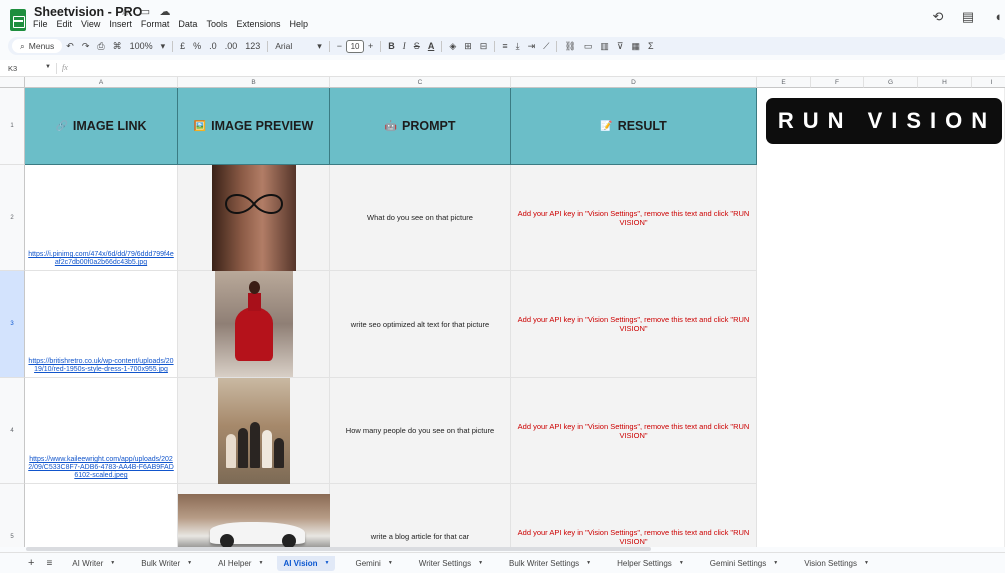 The image size is (1005, 573). Describe the element at coordinates (12, 82) in the screenshot. I see `select-all-corner` at that location.